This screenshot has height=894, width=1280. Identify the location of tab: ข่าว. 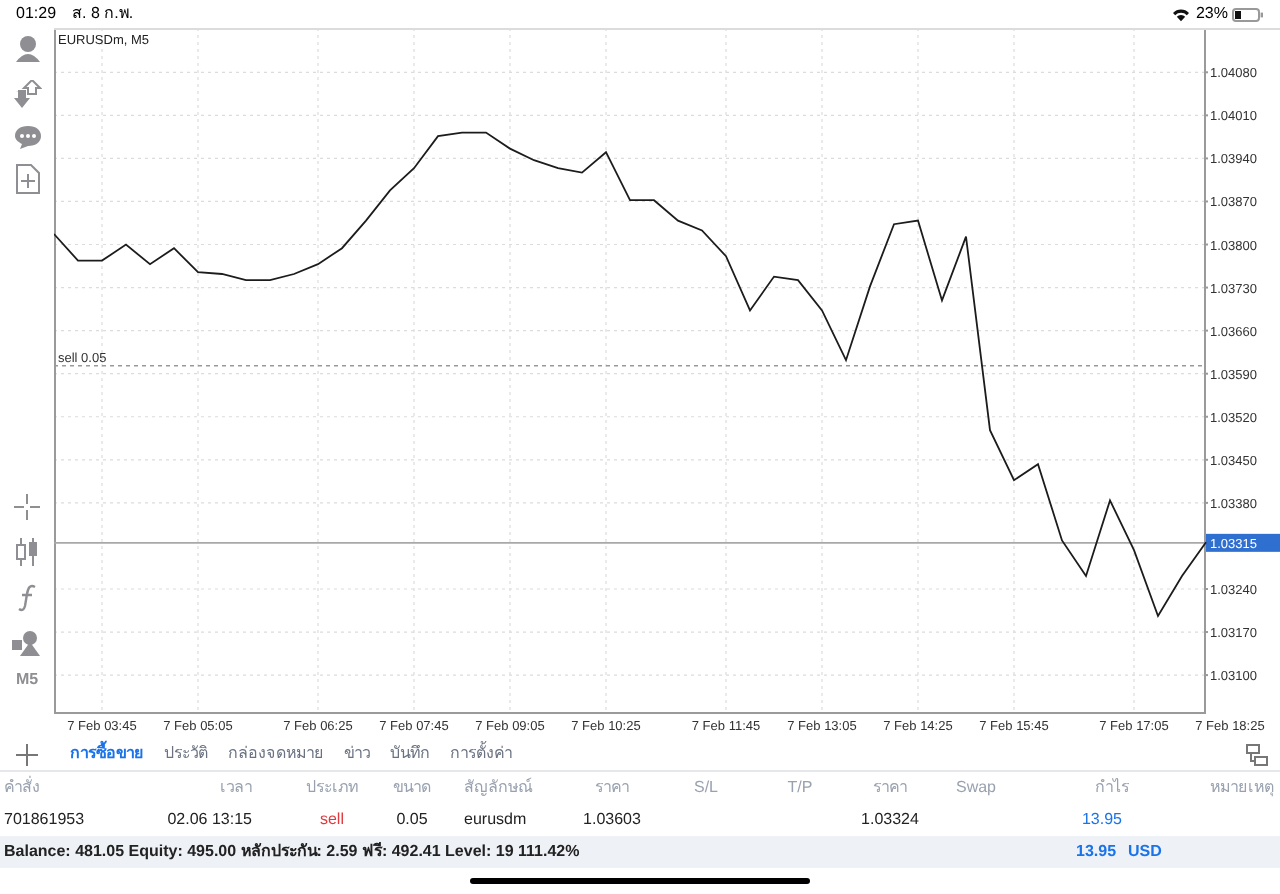
(357, 754).